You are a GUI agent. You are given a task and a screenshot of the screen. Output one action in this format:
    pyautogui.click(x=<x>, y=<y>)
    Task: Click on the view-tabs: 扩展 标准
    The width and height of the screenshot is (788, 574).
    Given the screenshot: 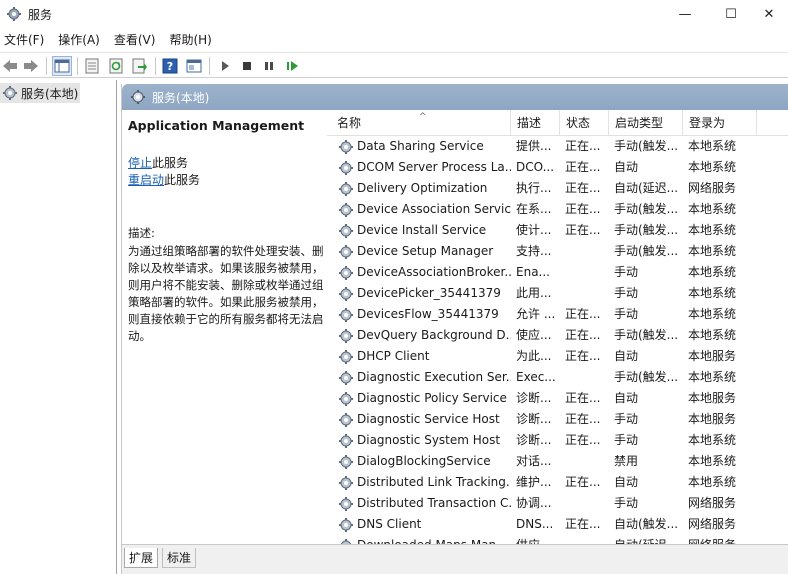 What is the action you would take?
    pyautogui.click(x=455, y=559)
    